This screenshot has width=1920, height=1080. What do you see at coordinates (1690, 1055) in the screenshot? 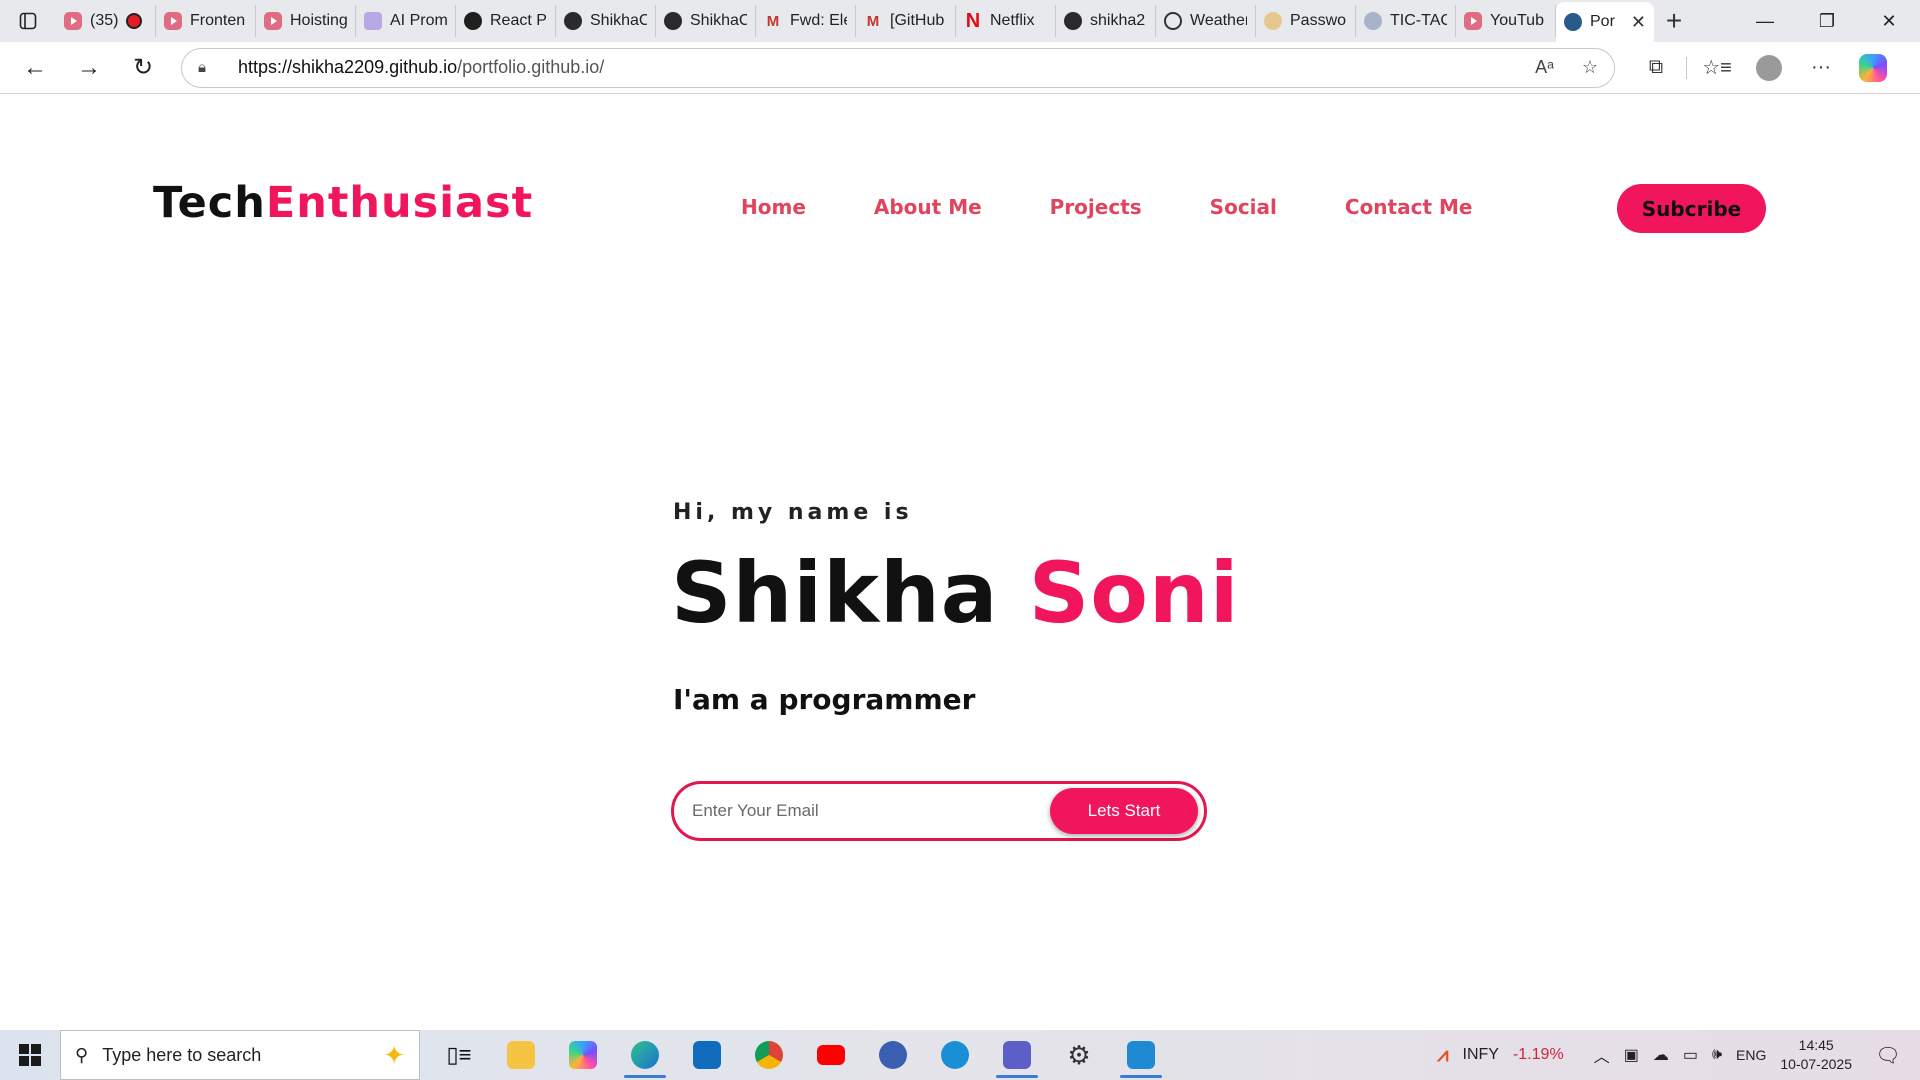
I see `battery-icon: ▭` at bounding box center [1690, 1055].